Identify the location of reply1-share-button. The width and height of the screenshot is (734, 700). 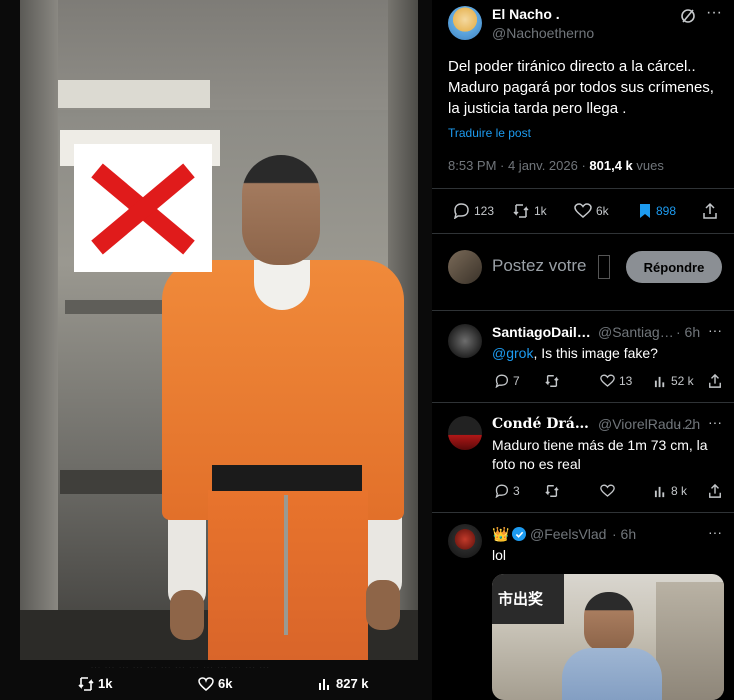
(715, 381).